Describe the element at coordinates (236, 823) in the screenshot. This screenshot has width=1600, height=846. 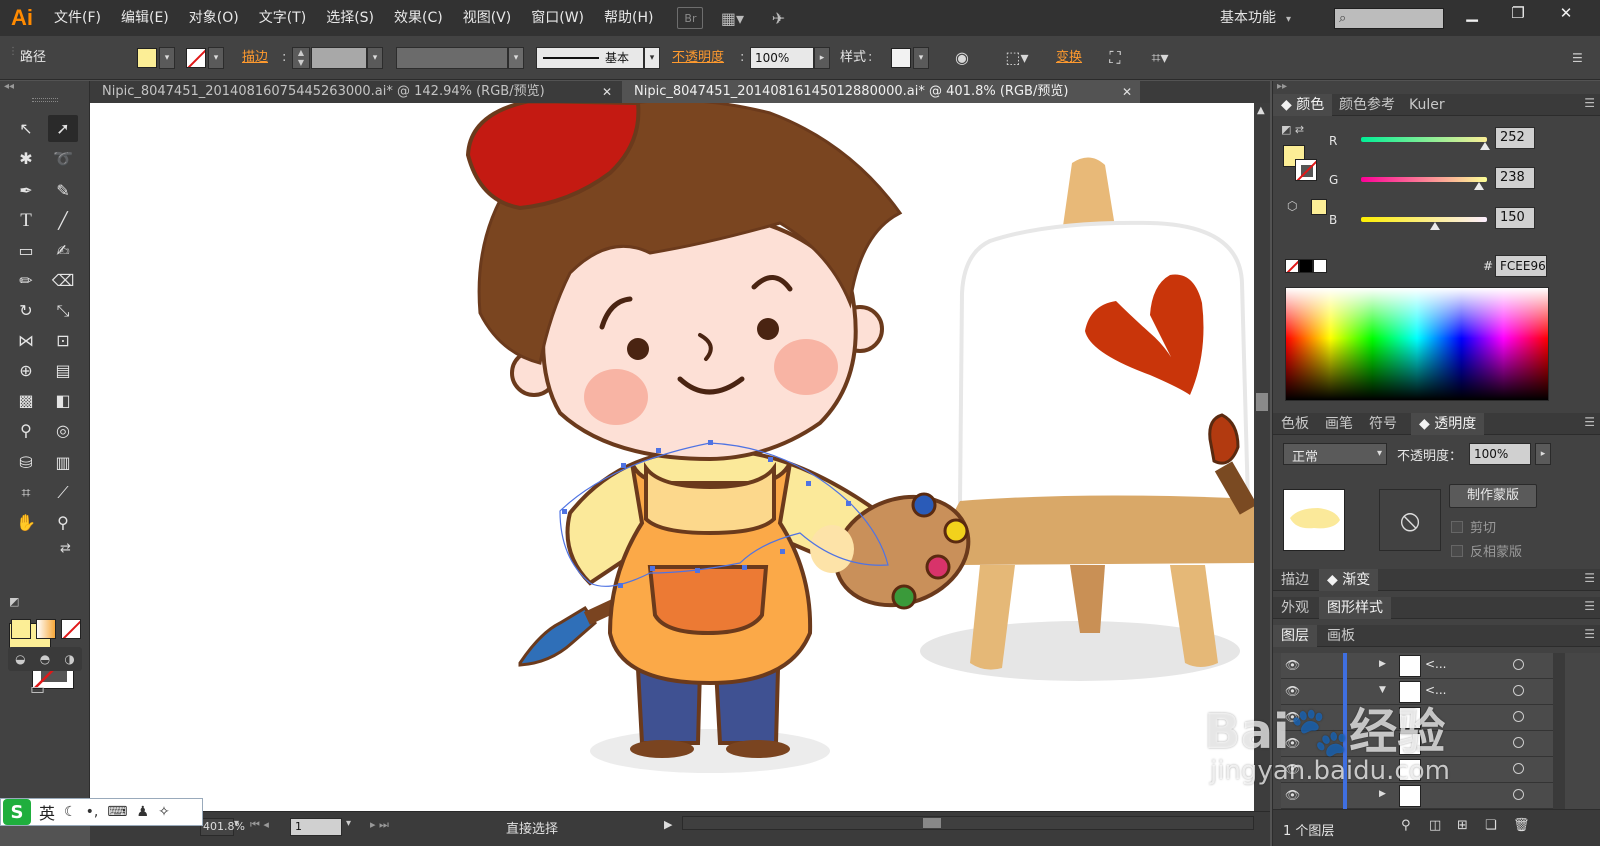
I see `zoom-dropdown: ▾` at that location.